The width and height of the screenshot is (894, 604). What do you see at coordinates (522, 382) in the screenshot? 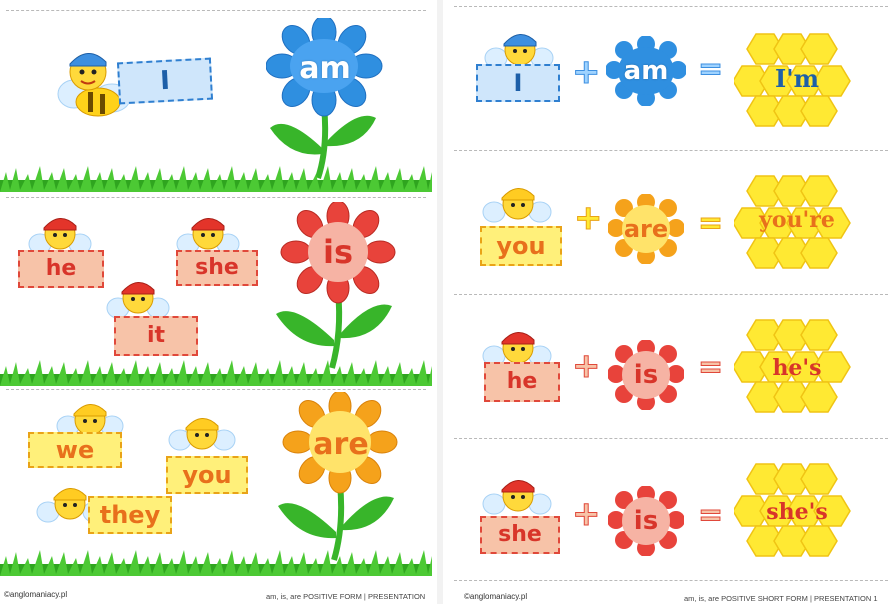
I see `row-pronoun-he: he` at bounding box center [522, 382].